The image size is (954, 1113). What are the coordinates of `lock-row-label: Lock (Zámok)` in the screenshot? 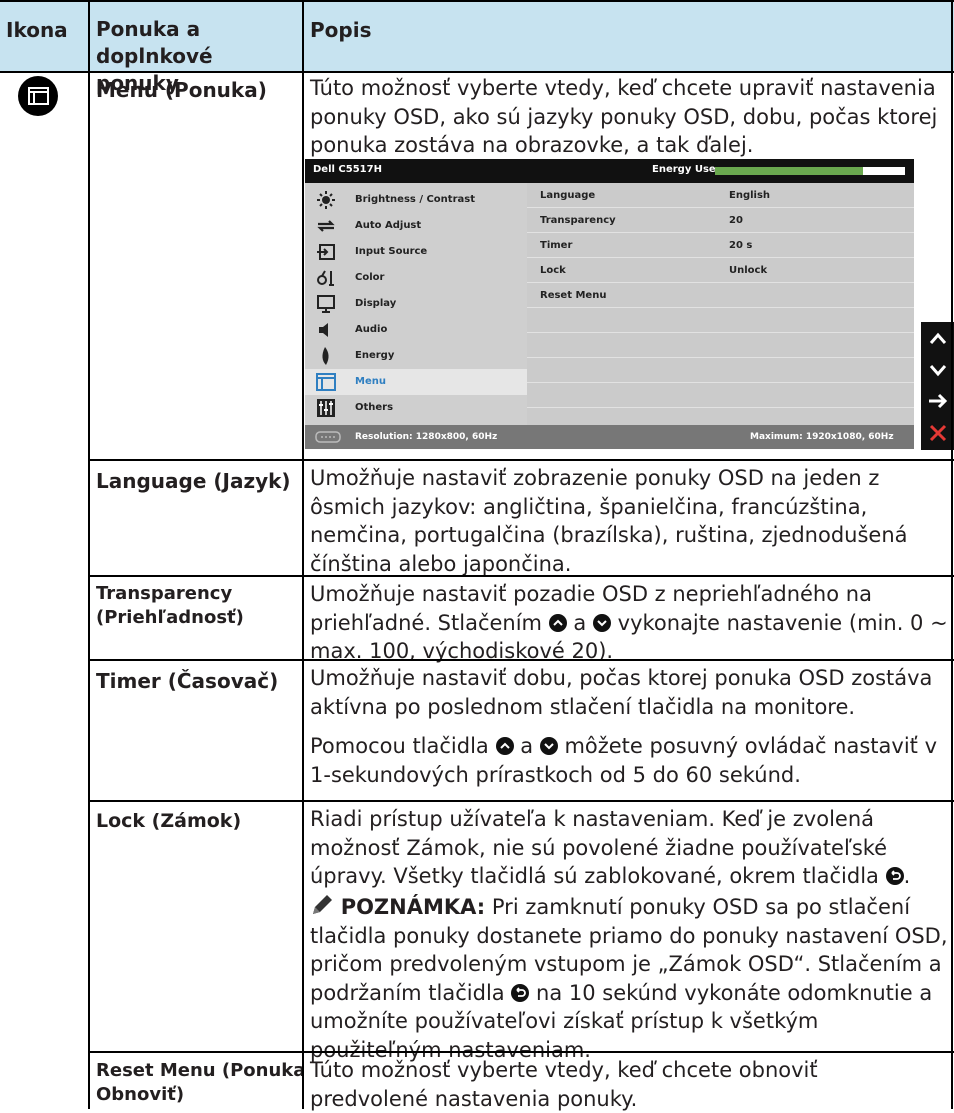 It's located at (169, 821).